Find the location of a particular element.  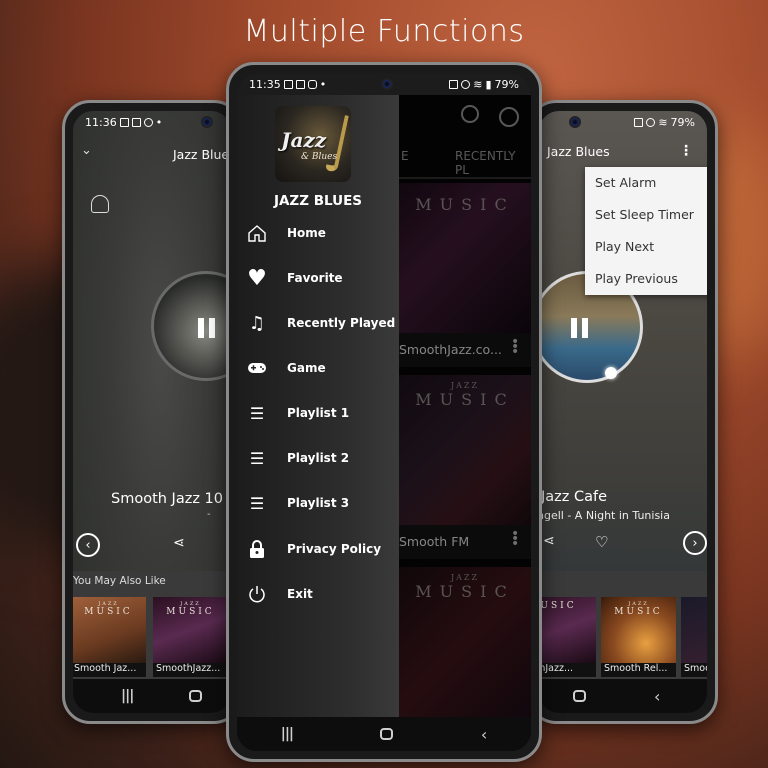

drawer-item-playlist-2: ☰ Playlist 2 is located at coordinates (318, 458).